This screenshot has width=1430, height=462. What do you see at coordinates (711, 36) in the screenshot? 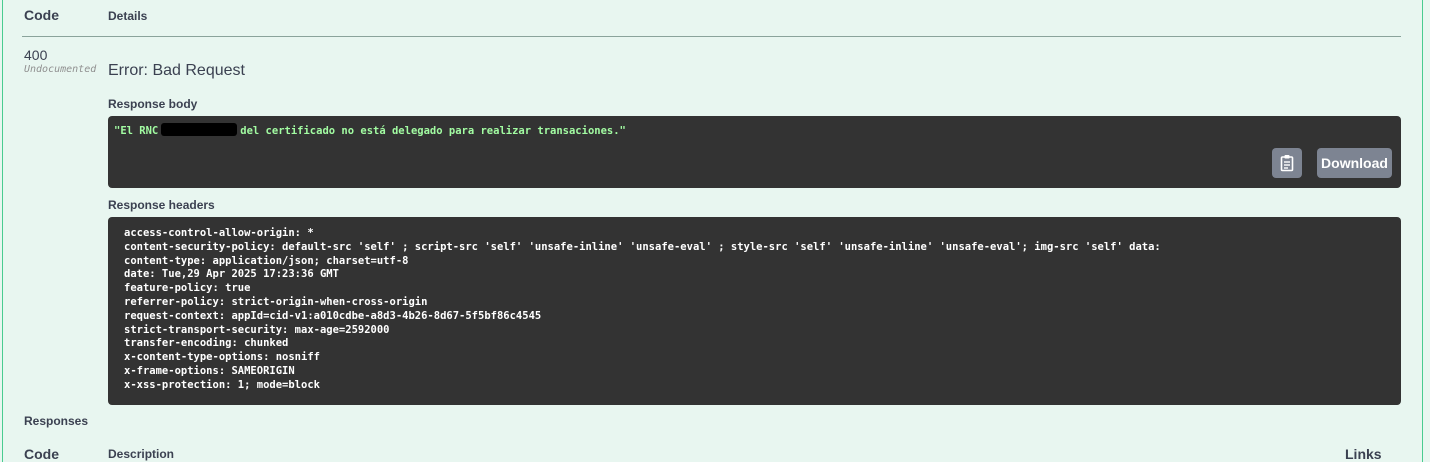
I see `header-divider` at bounding box center [711, 36].